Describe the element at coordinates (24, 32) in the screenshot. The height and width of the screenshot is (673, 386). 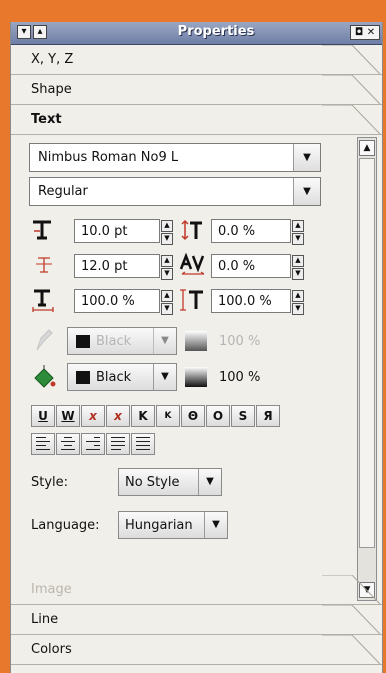
I see `collapse-button: ▾` at that location.